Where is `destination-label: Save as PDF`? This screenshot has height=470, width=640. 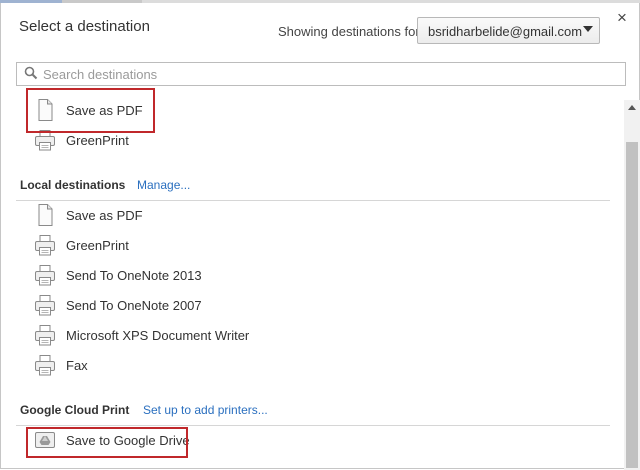
destination-label: Save as PDF is located at coordinates (104, 215).